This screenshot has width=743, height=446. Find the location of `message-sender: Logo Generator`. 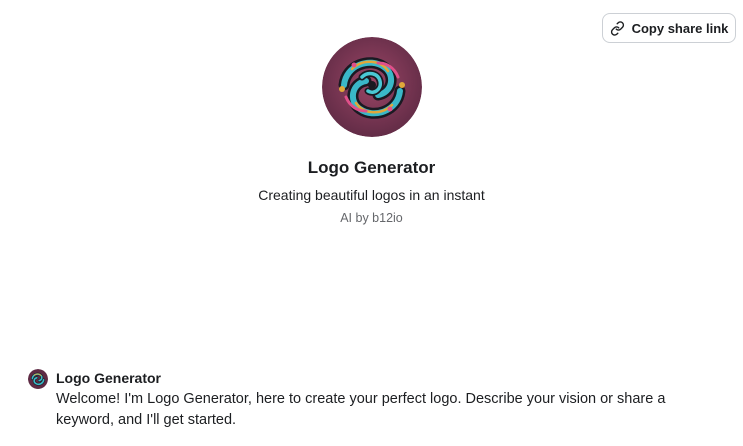

message-sender: Logo Generator is located at coordinates (109, 378).